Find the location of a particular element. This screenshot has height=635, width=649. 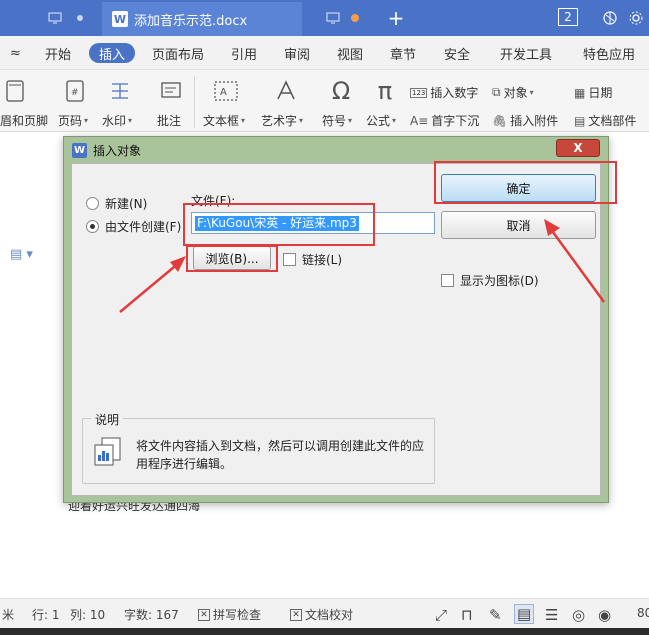

textbox-label: 文本框 is located at coordinates (221, 121).